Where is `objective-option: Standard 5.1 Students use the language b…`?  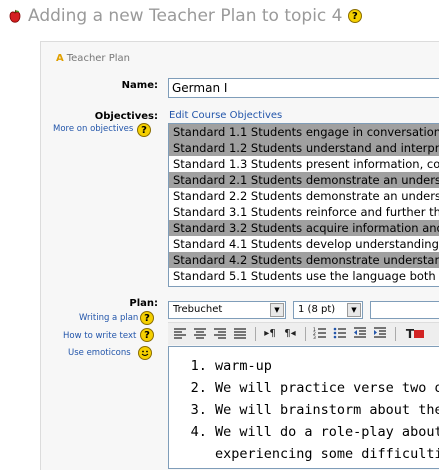 objective-option: Standard 5.1 Students use the language b… is located at coordinates (304, 276).